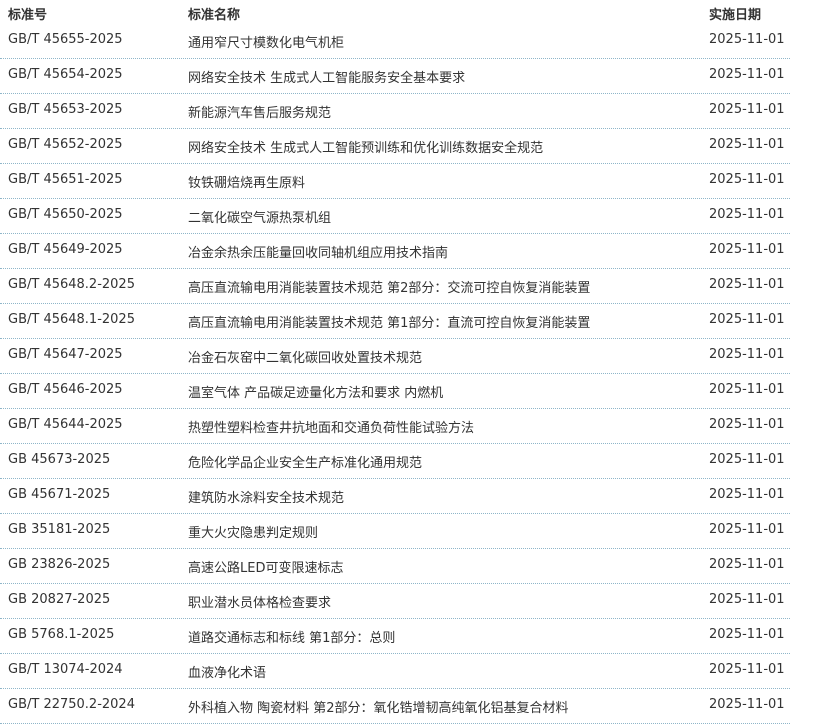 This screenshot has height=725, width=817. What do you see at coordinates (395, 111) in the screenshot?
I see `table-row: GB/T 45653-2025 新能源汽车售后服务规范 2025-11-01` at bounding box center [395, 111].